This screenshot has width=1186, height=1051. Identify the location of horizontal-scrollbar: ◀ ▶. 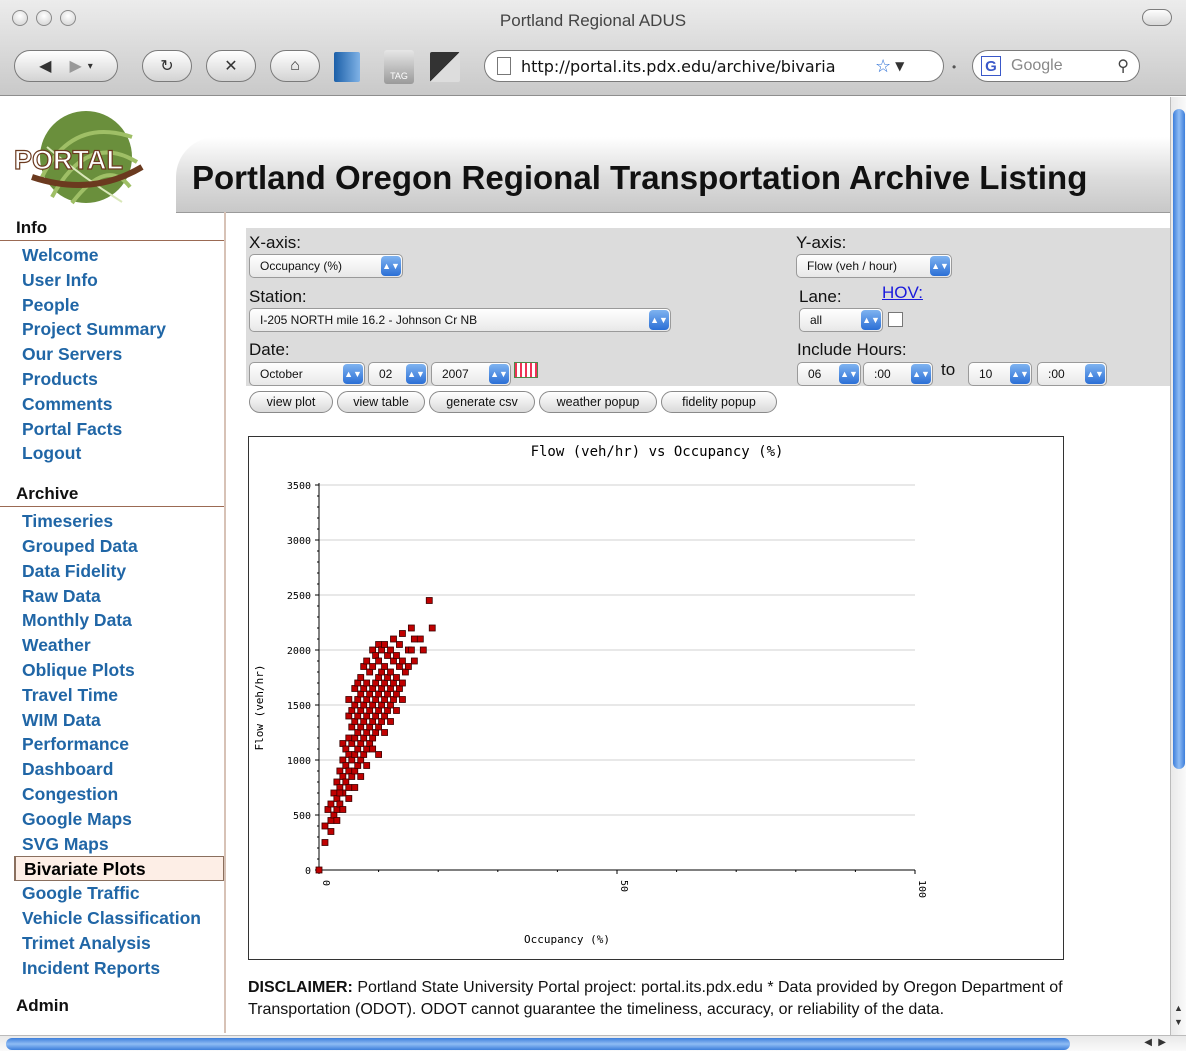
(593, 1043).